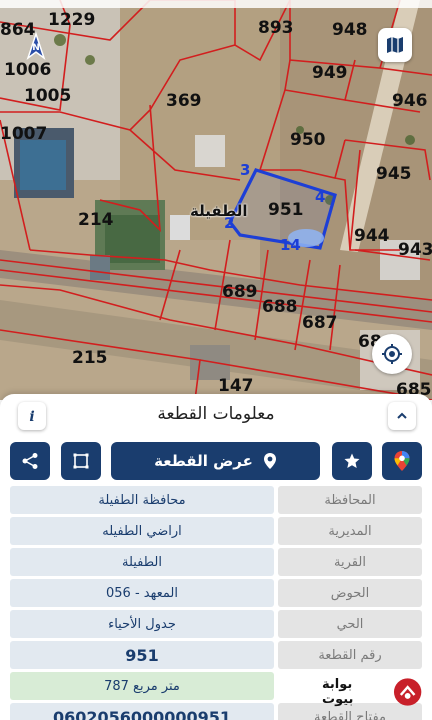 The width and height of the screenshot is (432, 720). I want to click on info-key: القرية, so click(350, 562).